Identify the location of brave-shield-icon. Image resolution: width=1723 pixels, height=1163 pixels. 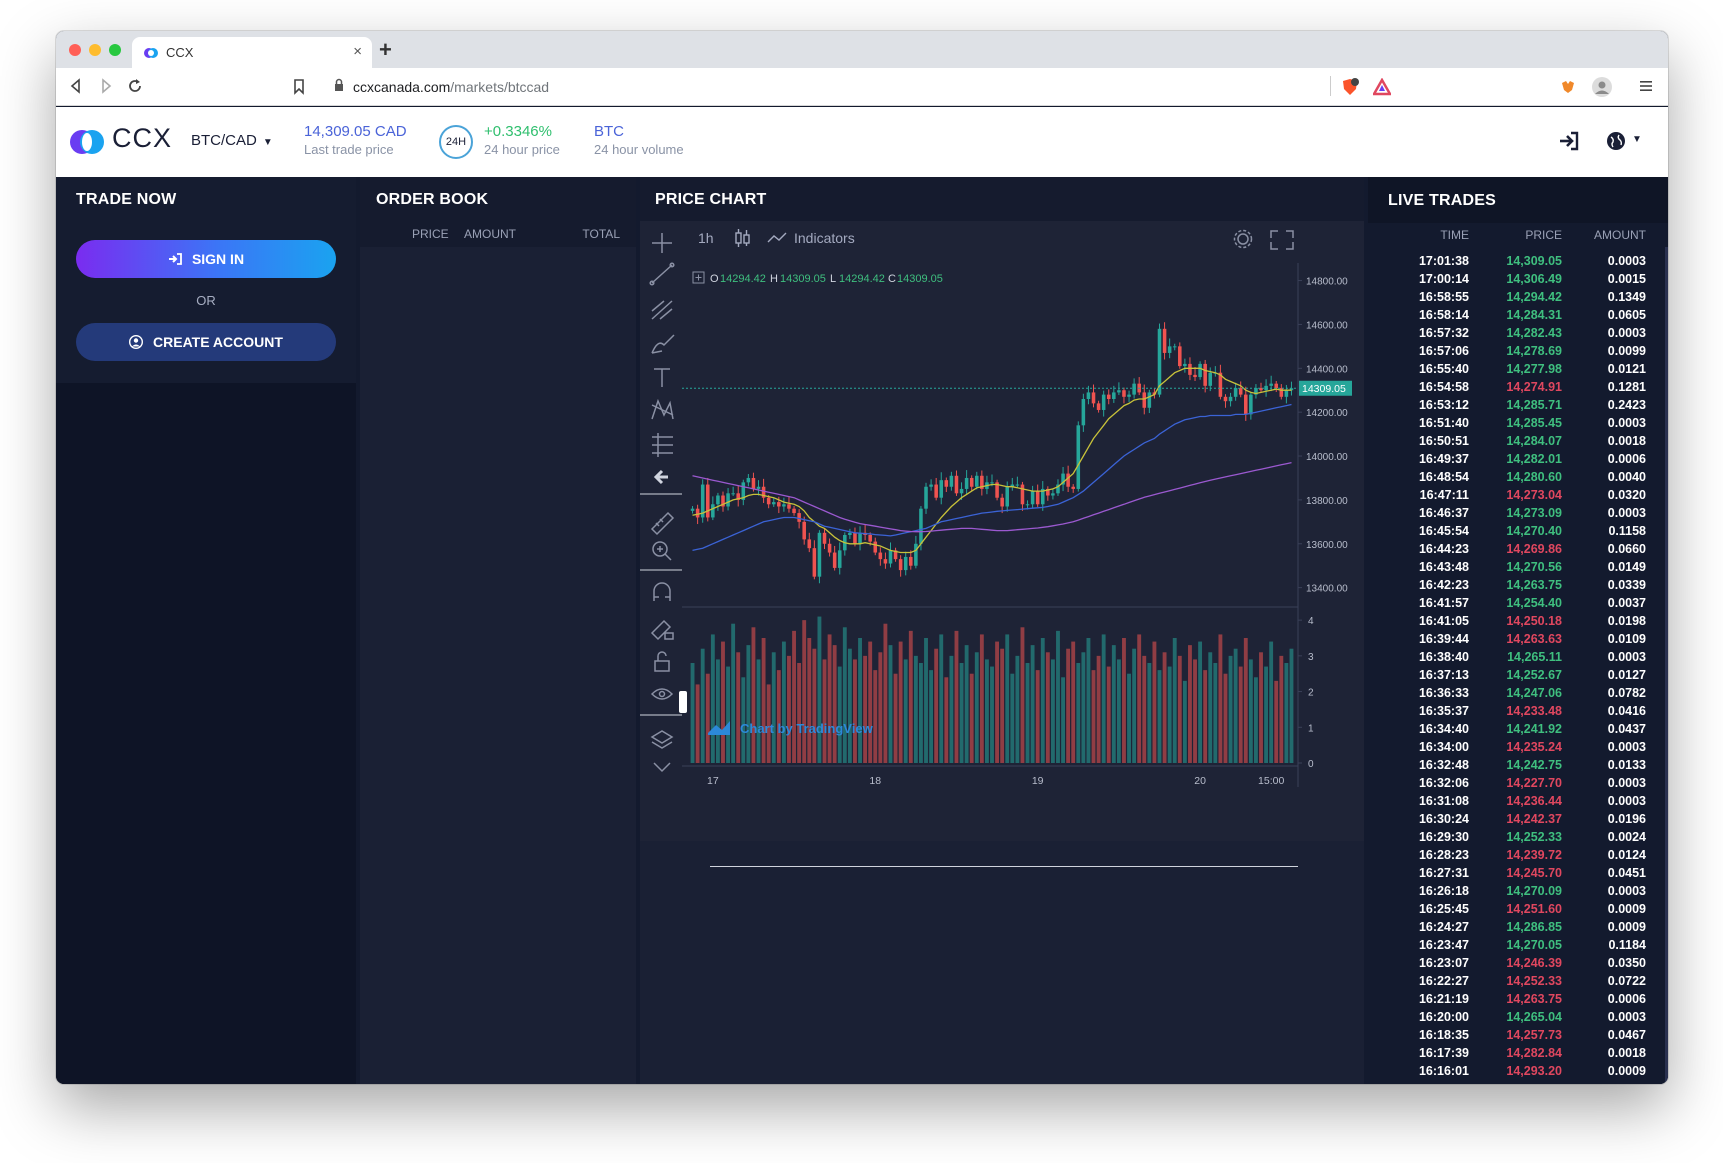
(1350, 87).